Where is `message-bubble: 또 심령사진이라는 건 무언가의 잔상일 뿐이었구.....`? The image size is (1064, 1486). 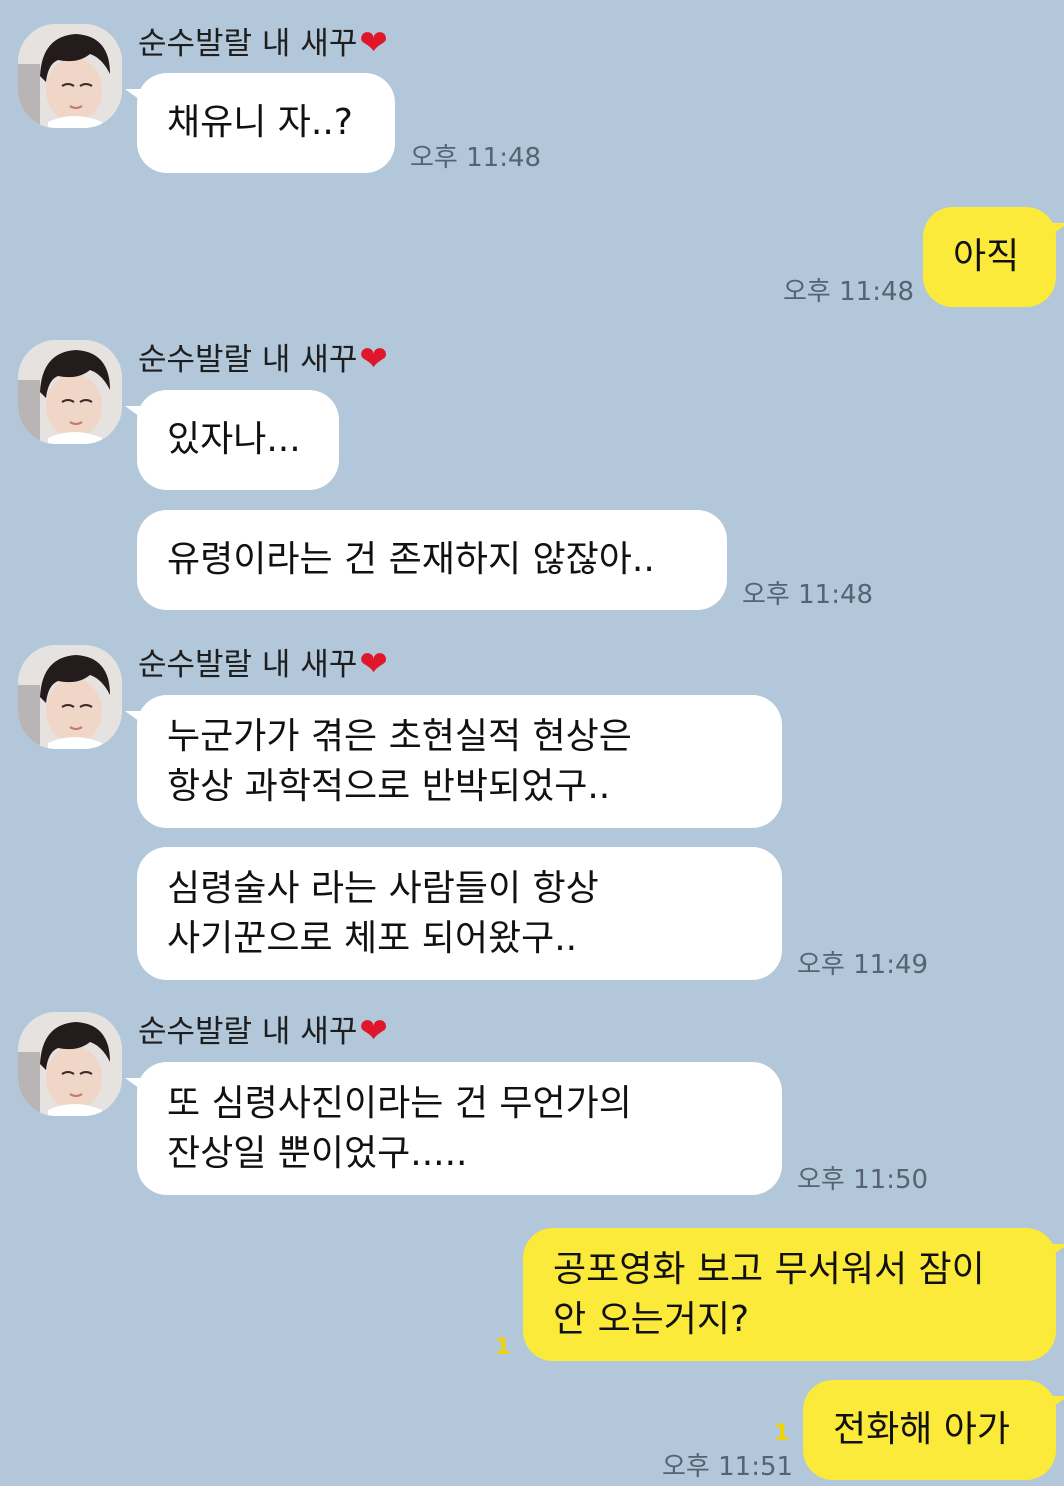 message-bubble: 또 심령사진이라는 건 무언가의 잔상일 뿐이었구..... is located at coordinates (453, 1128).